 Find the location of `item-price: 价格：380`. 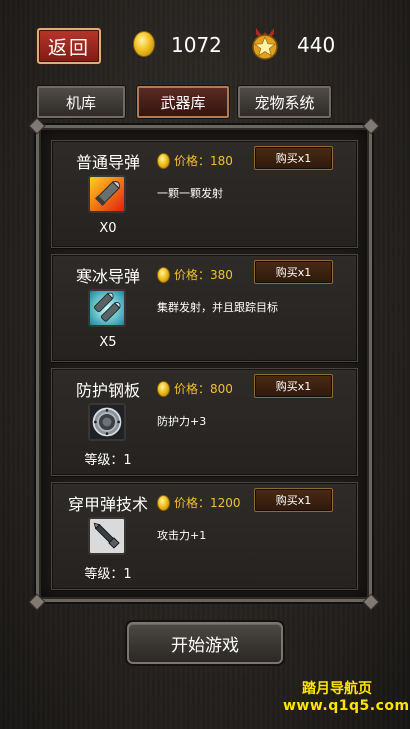

item-price: 价格：380 is located at coordinates (203, 275).